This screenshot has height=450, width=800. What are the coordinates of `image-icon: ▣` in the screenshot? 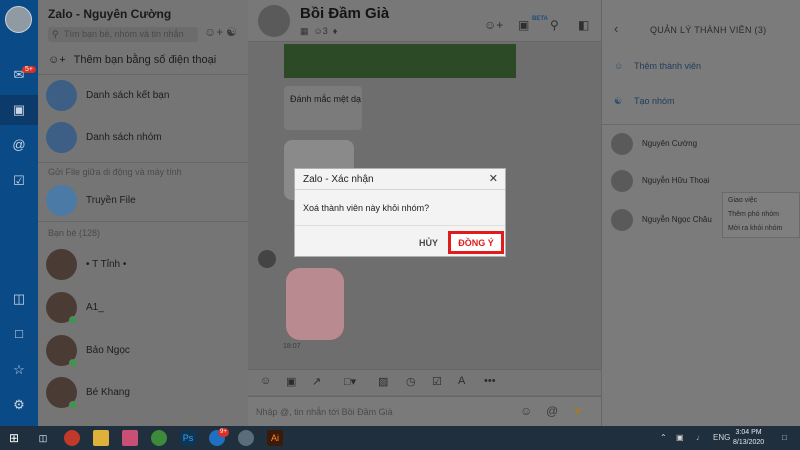 It's located at (291, 381).